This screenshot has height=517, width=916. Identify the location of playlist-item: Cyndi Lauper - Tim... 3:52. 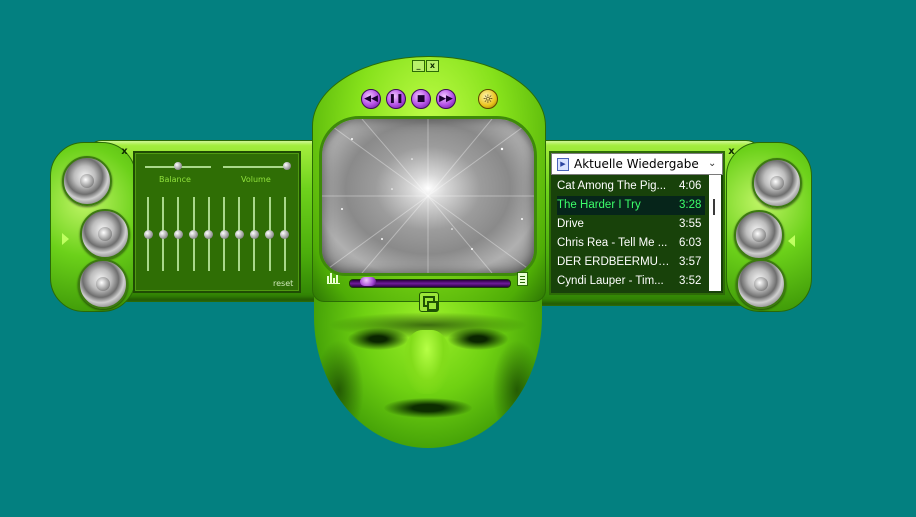
(631, 281).